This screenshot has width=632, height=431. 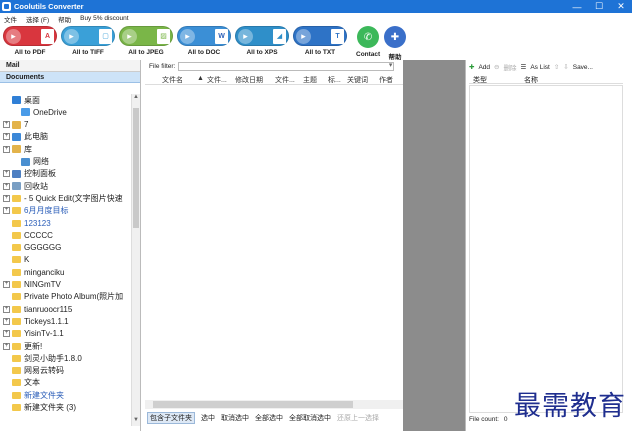 I want to click on tree-node: Private Photo Album(照片加, so click(x=63, y=297).